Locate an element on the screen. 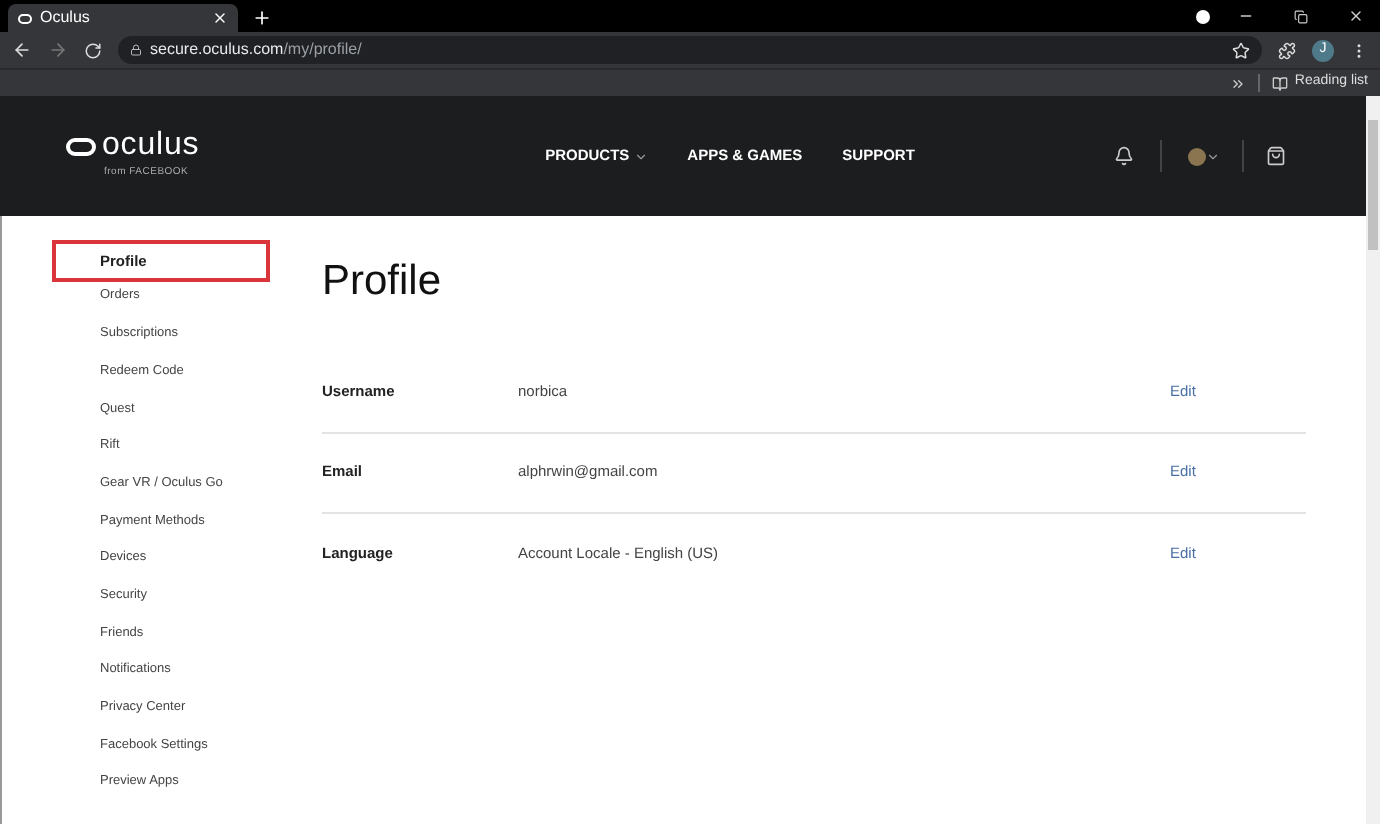 The width and height of the screenshot is (1380, 824). restore-icon is located at coordinates (1301, 17).